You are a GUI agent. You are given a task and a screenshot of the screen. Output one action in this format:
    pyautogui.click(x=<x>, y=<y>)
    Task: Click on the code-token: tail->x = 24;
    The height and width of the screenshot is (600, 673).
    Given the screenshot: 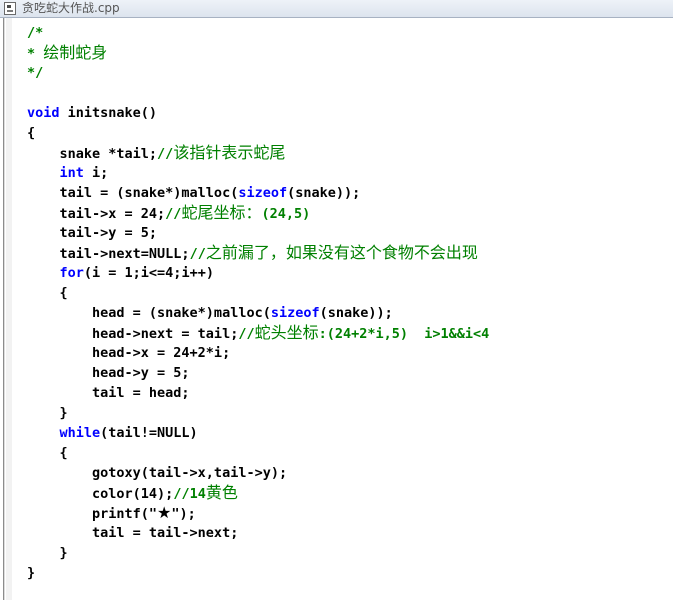 What is the action you would take?
    pyautogui.click(x=96, y=214)
    